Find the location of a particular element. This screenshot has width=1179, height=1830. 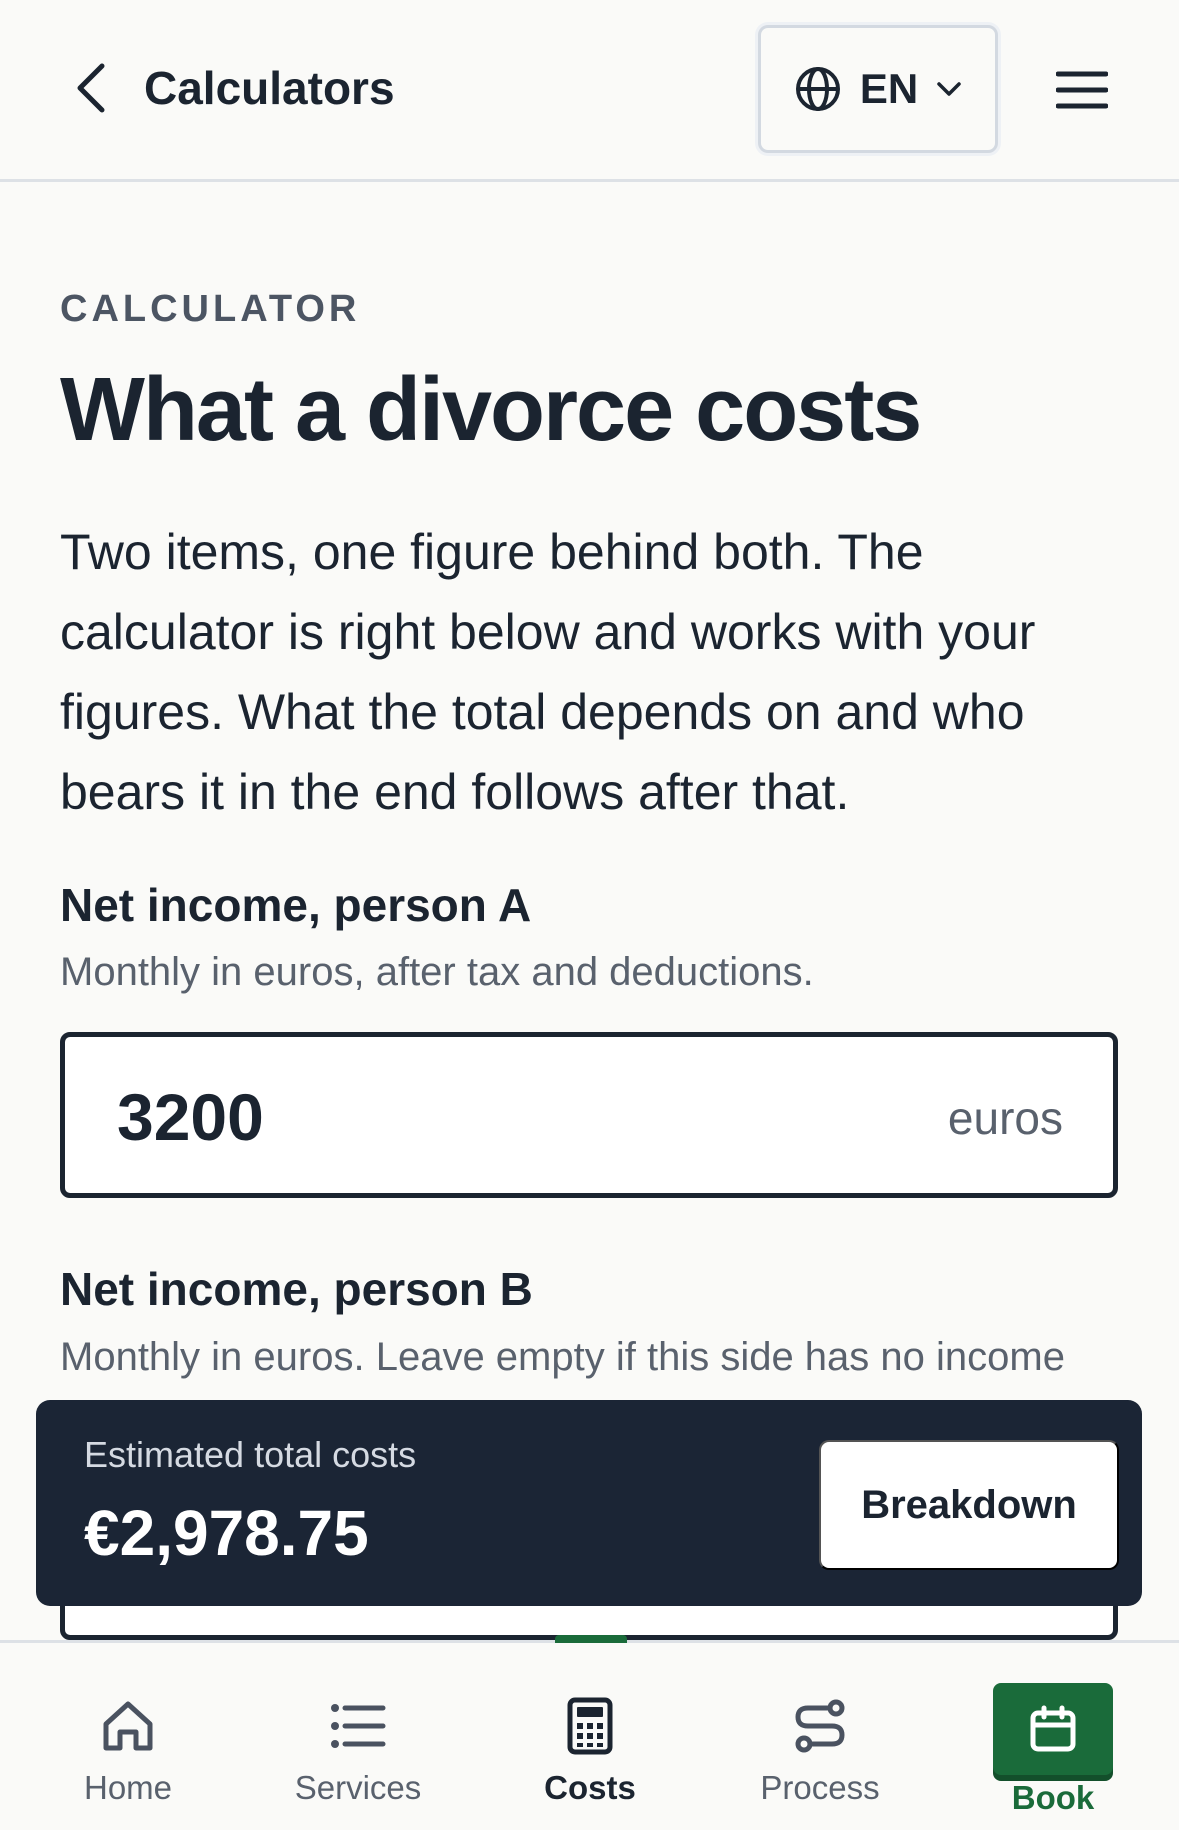

person-a-label: Net income, person A is located at coordinates (296, 905).